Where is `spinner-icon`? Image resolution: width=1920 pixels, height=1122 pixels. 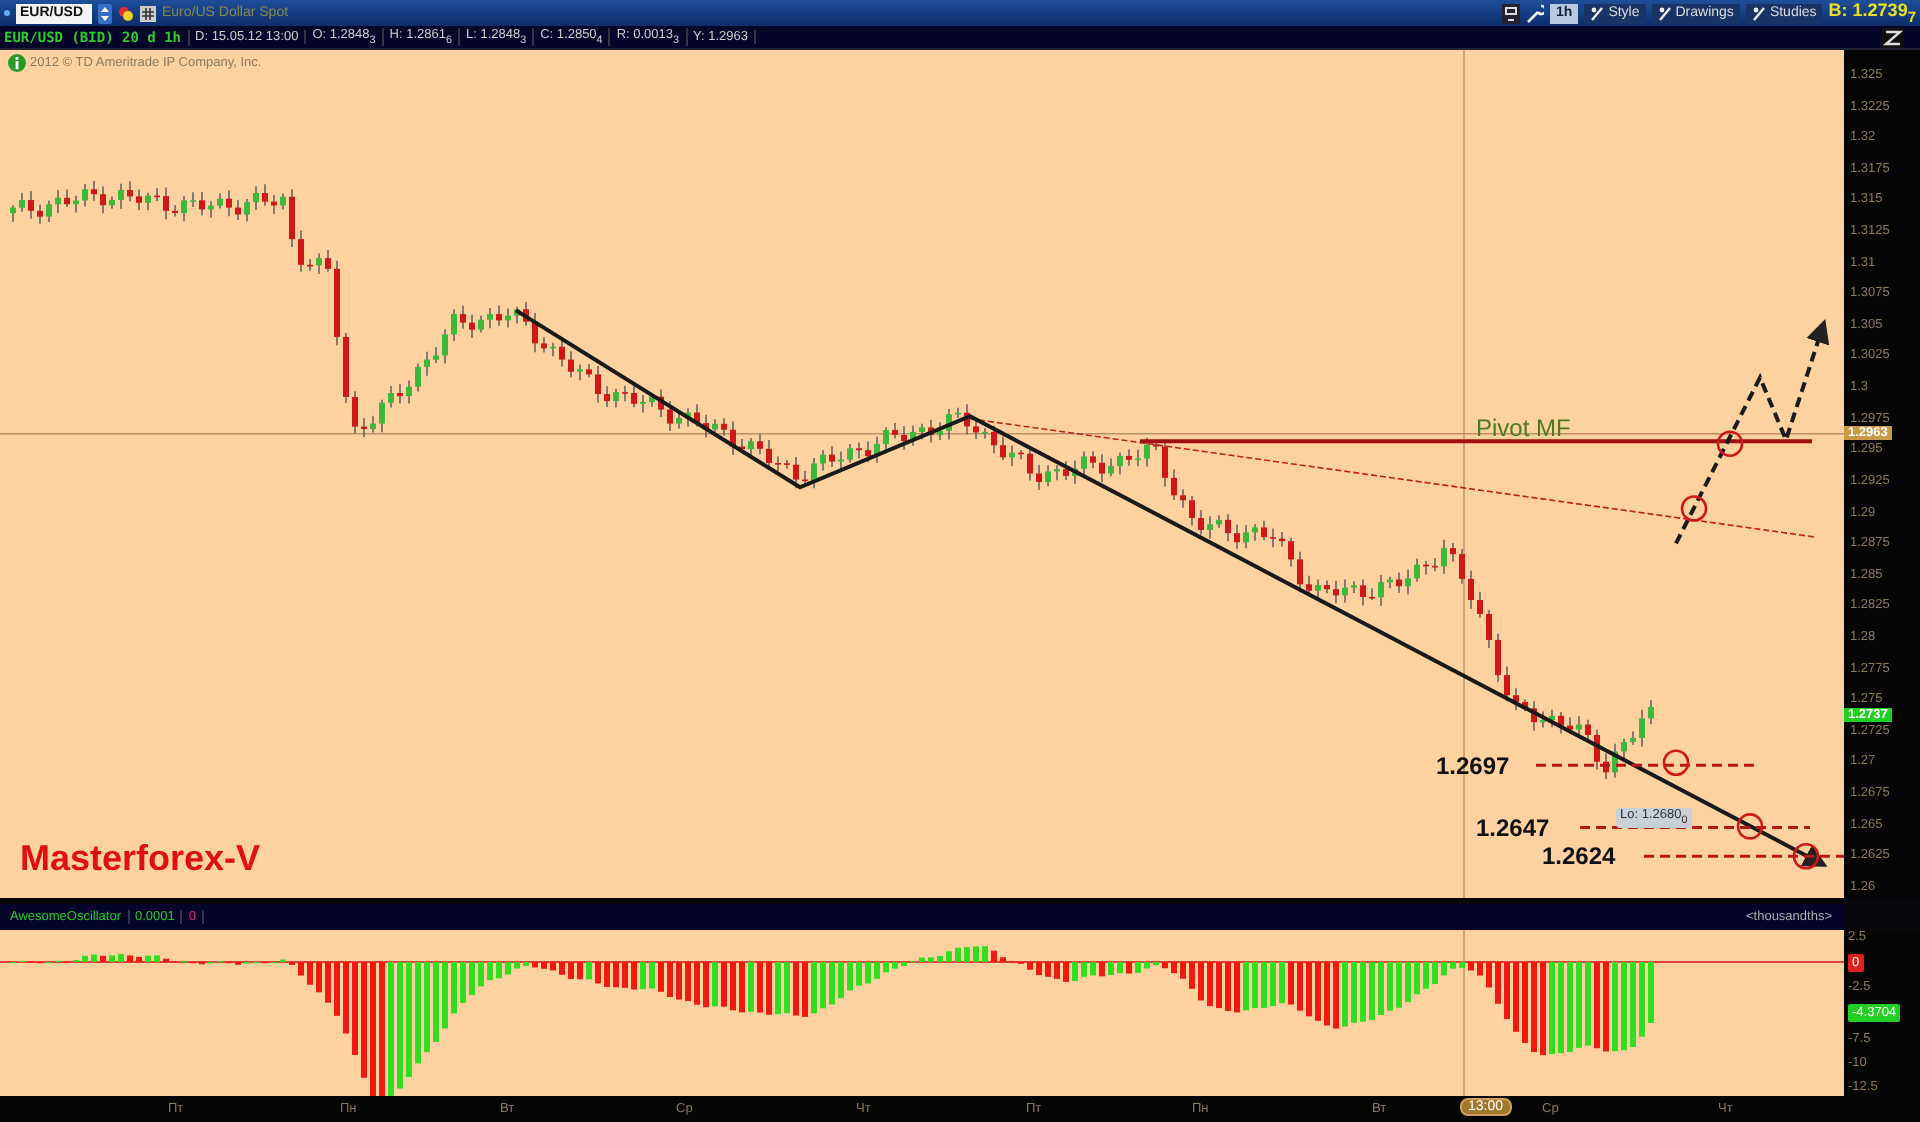 spinner-icon is located at coordinates (105, 13).